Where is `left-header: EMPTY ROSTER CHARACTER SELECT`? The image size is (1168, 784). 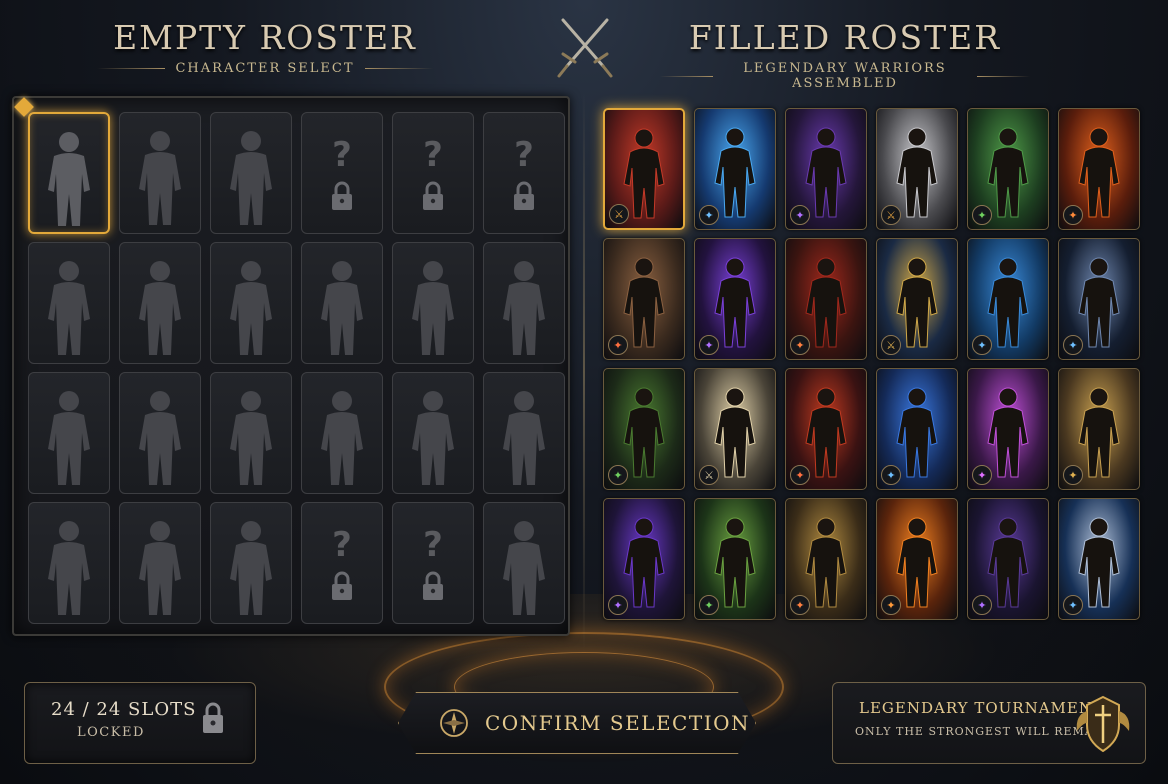
left-header: EMPTY ROSTER CHARACTER SELECT is located at coordinates (265, 47).